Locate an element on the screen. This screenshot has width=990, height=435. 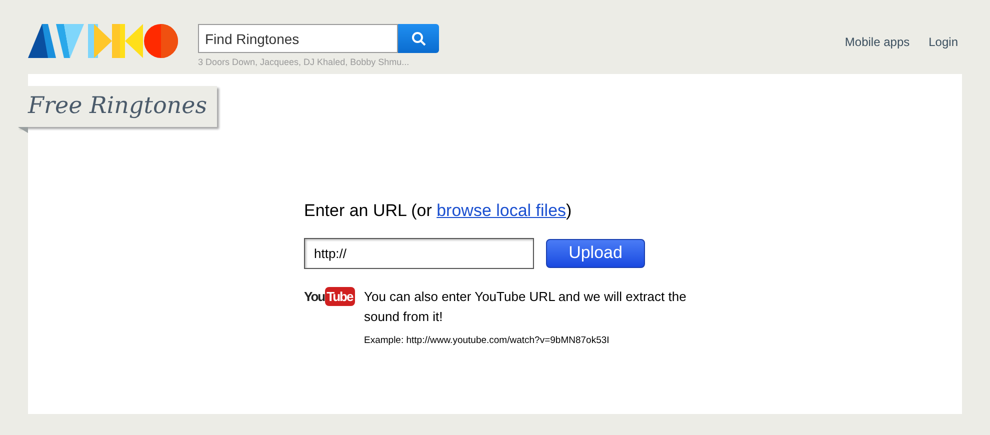
ribbon-fold is located at coordinates (23, 129).